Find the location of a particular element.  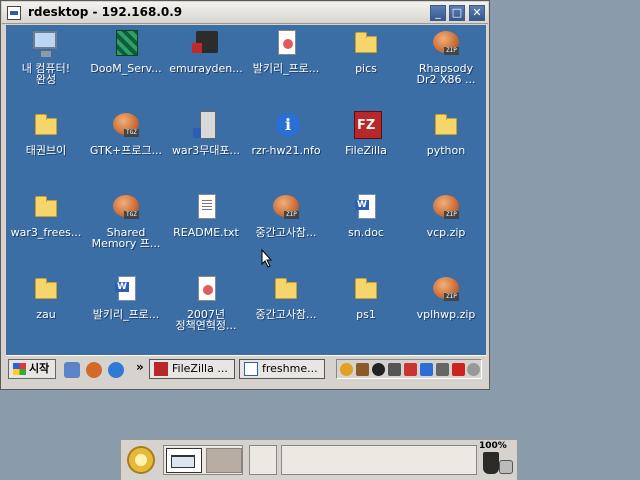

document-icon is located at coordinates (251, 369).